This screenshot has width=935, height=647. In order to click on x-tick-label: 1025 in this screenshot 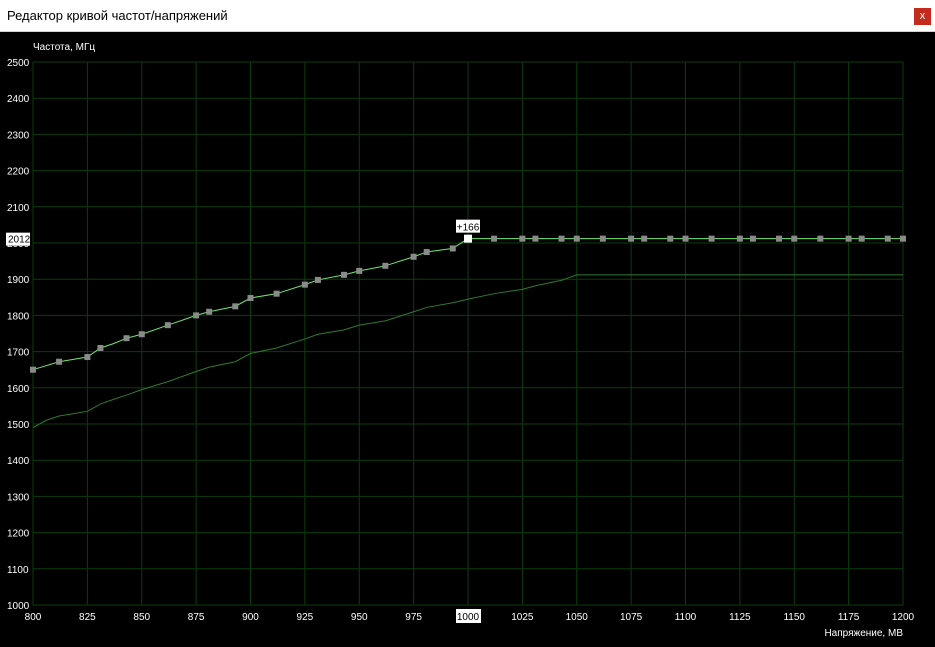, I will do `click(522, 617)`.